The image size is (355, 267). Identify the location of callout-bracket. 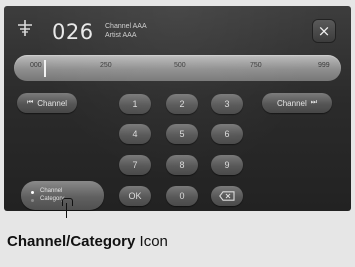
(67, 202).